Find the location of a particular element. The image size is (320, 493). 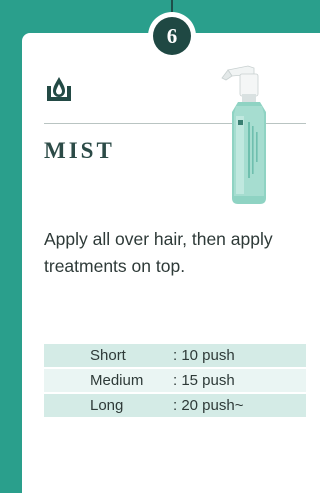

hair-length: Short is located at coordinates (108, 355).